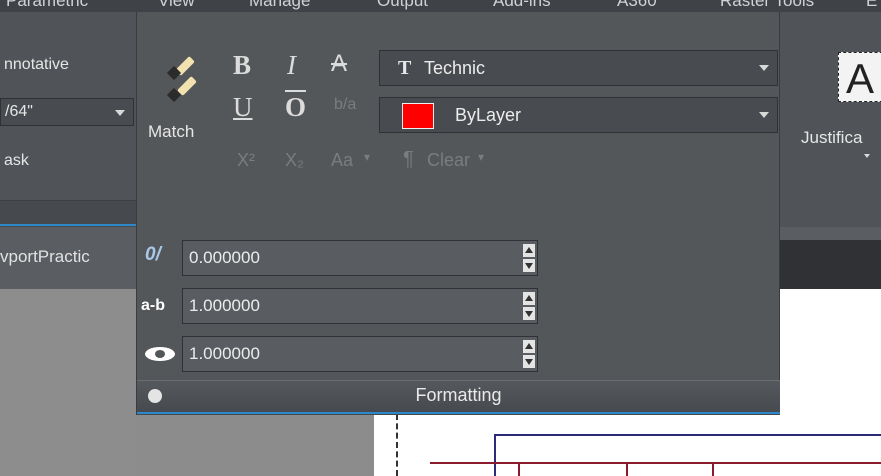 The image size is (881, 476). What do you see at coordinates (45, 257) in the screenshot?
I see `document-tab: vportPractic` at bounding box center [45, 257].